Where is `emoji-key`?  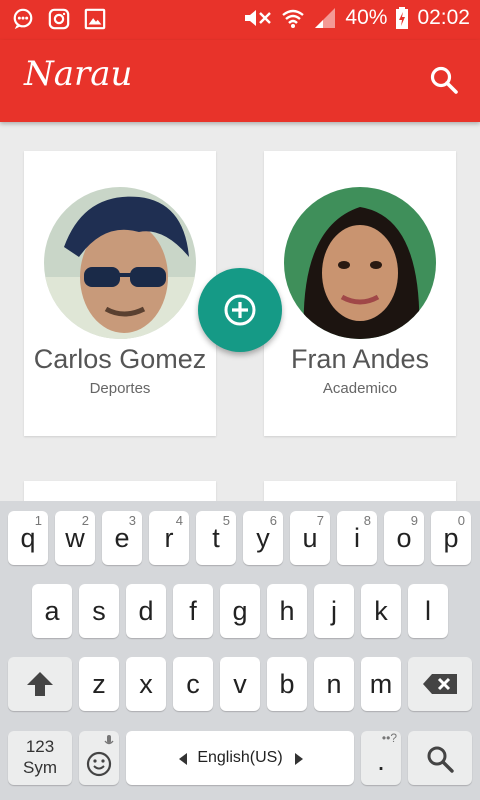
emoji-key is located at coordinates (99, 758).